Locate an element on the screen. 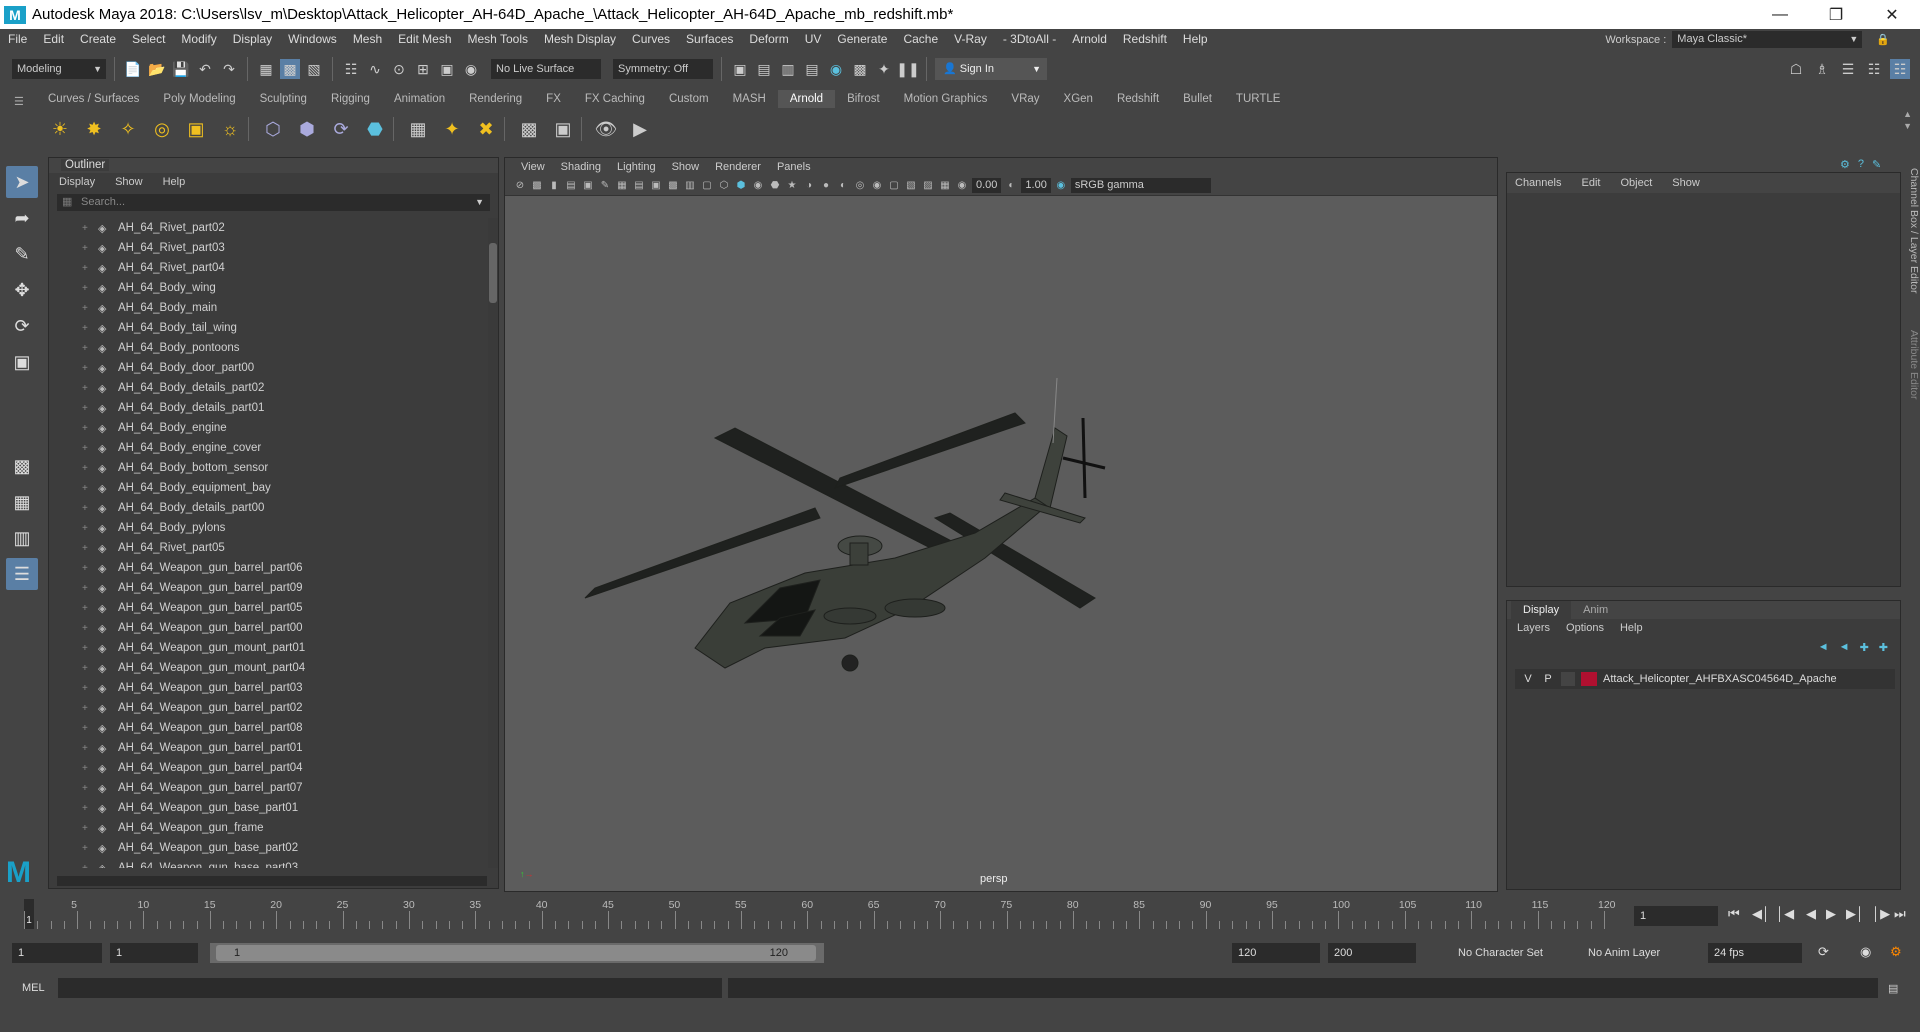  live-surface-field: No Live Surface is located at coordinates (546, 69).